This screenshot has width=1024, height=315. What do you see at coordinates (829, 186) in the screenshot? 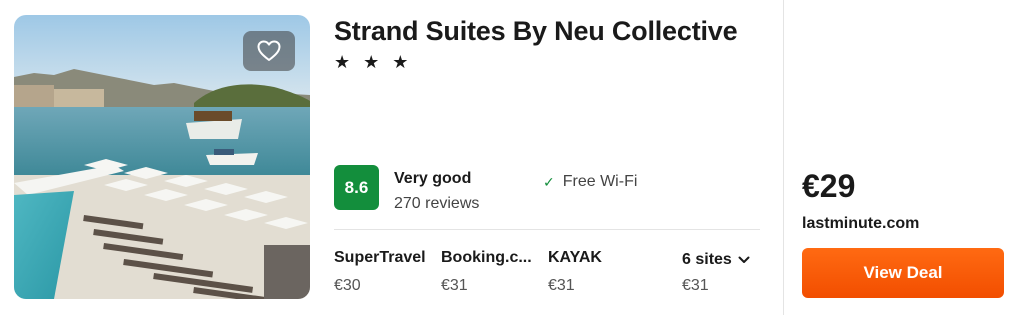
I see `best-price: €29` at bounding box center [829, 186].